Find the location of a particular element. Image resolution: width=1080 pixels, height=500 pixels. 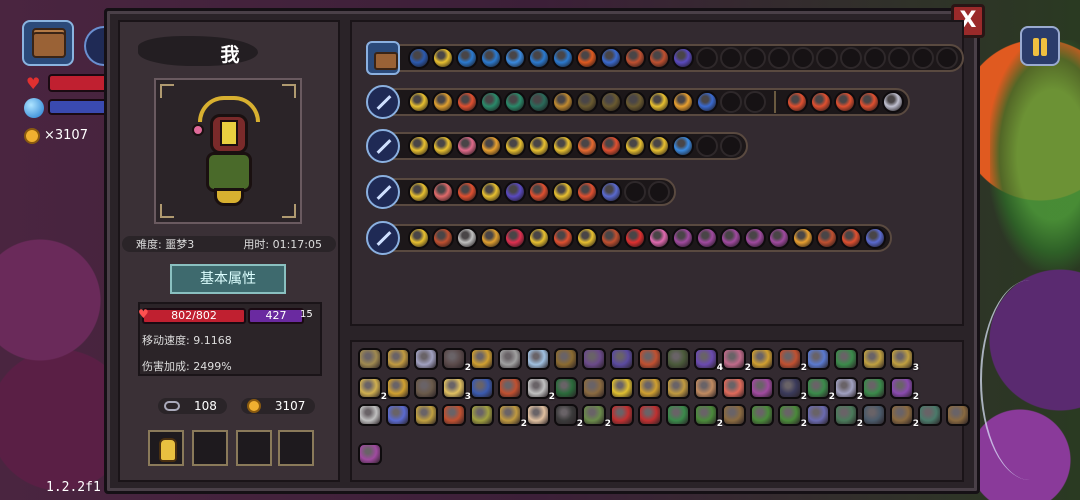

basic-attributes-button: 基本属性 is located at coordinates (228, 279).